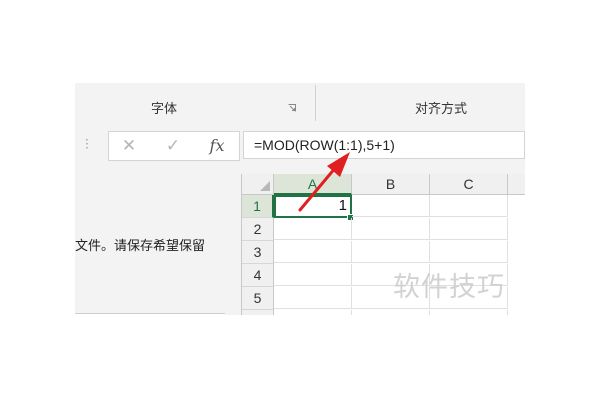  Describe the element at coordinates (449, 287) in the screenshot. I see `watermark-text: 软件技巧` at that location.